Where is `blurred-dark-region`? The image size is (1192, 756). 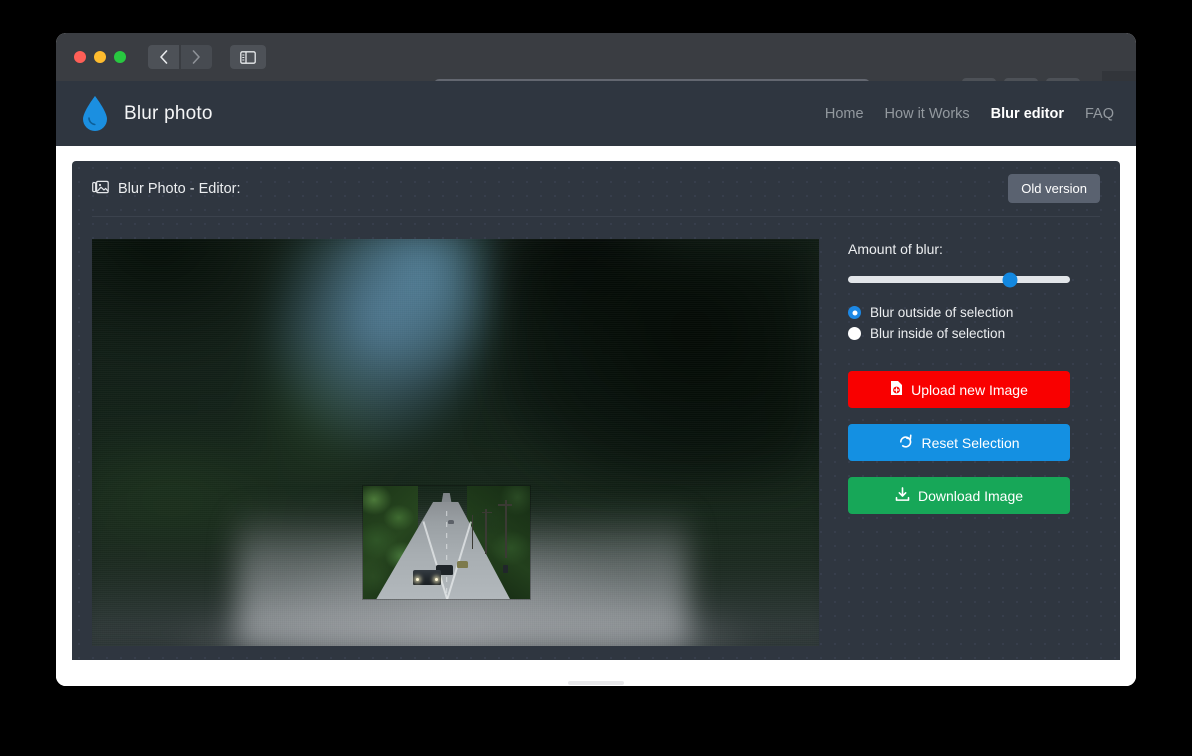
blurred-dark-region is located at coordinates (659, 365).